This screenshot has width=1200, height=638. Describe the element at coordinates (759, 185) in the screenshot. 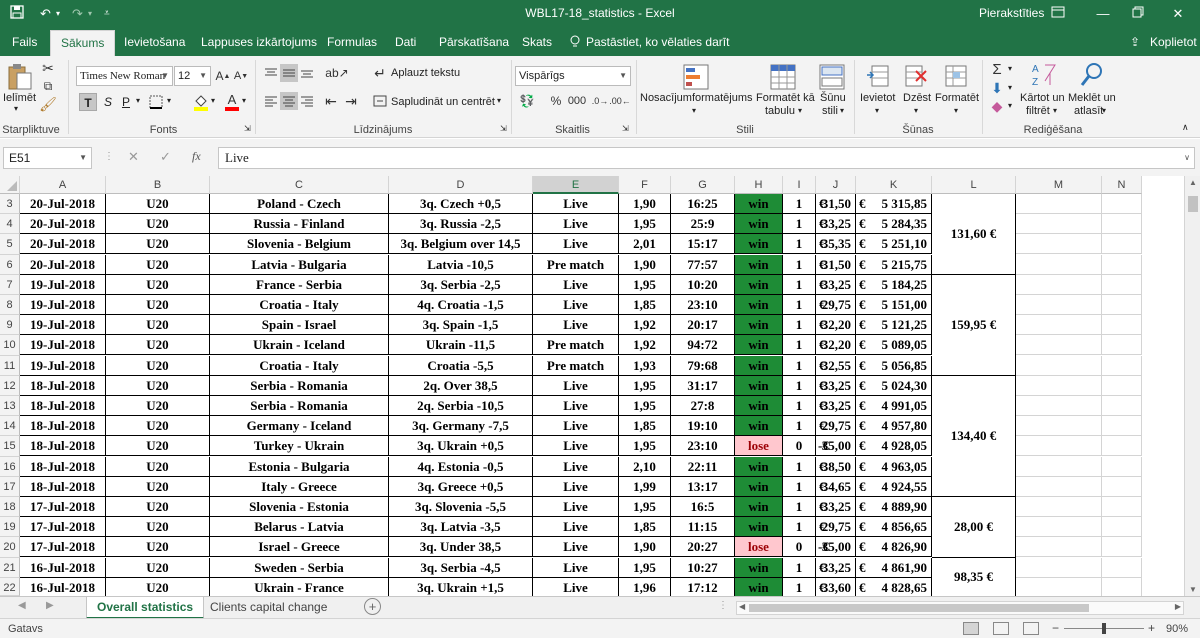

I see `column-header: H` at that location.